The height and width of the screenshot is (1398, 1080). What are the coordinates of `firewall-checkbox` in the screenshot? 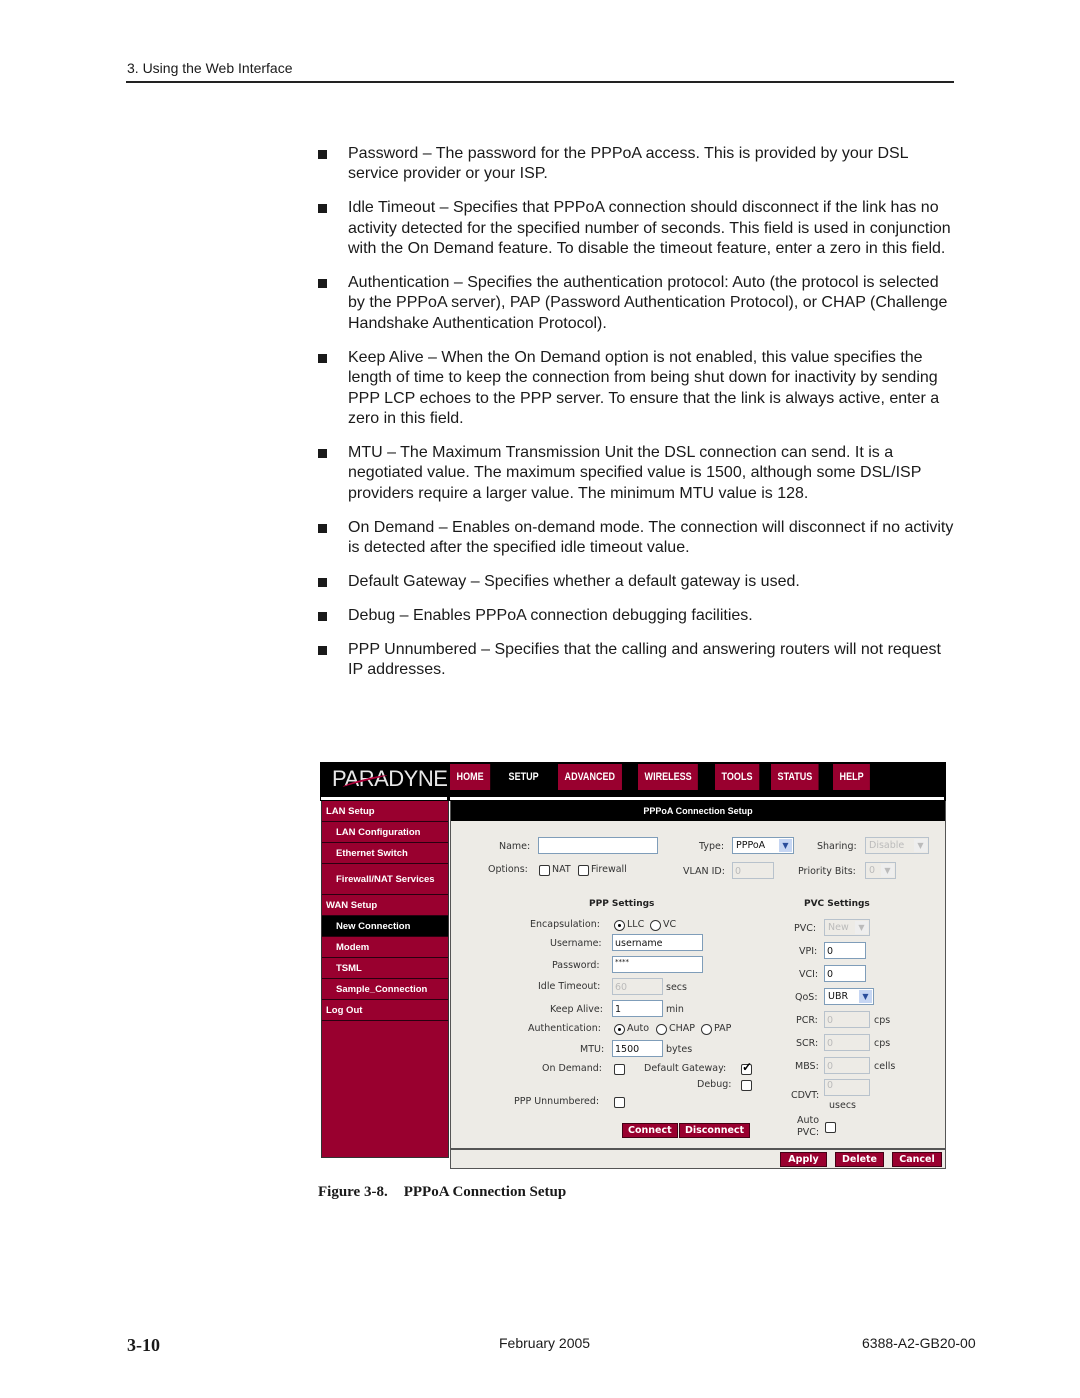 It's located at (583, 870).